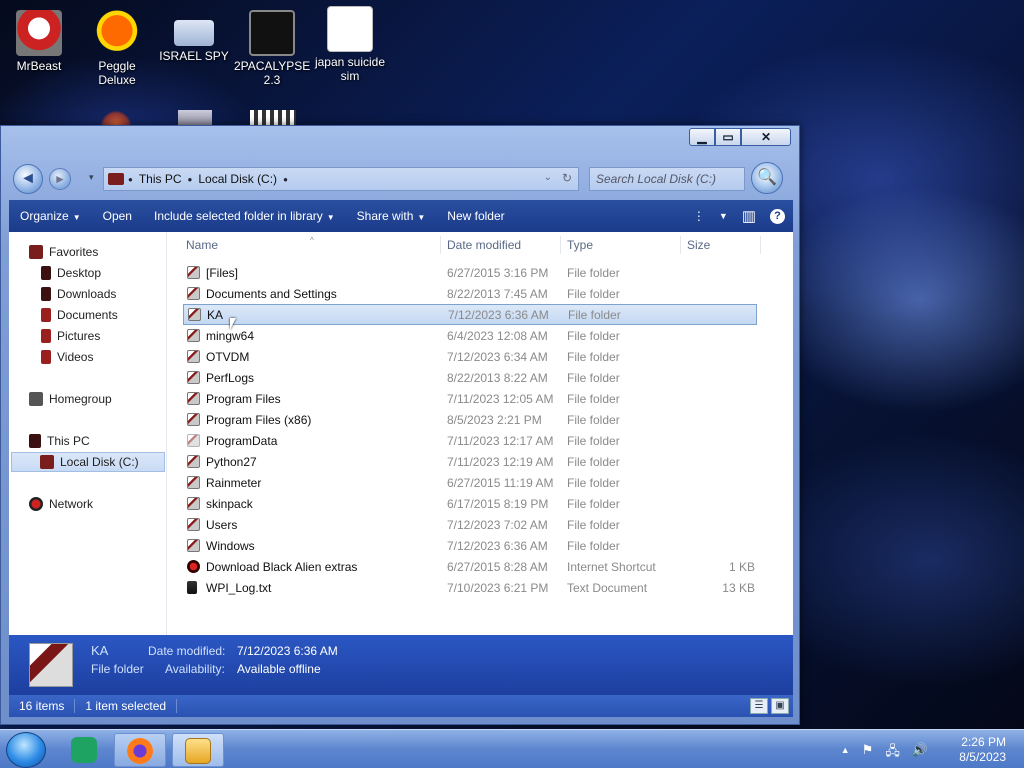 This screenshot has height=768, width=1024. I want to click on nav-homegroup: Homegroup, so click(94, 399).